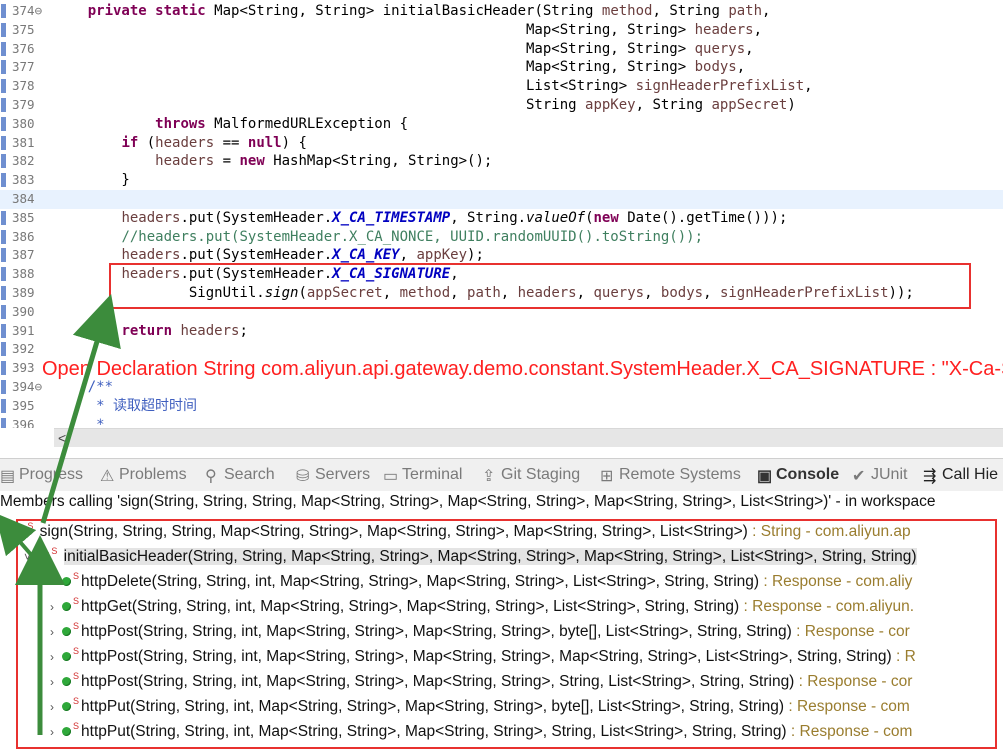 This screenshot has width=1003, height=750. I want to click on tab-label: Servers, so click(343, 474).